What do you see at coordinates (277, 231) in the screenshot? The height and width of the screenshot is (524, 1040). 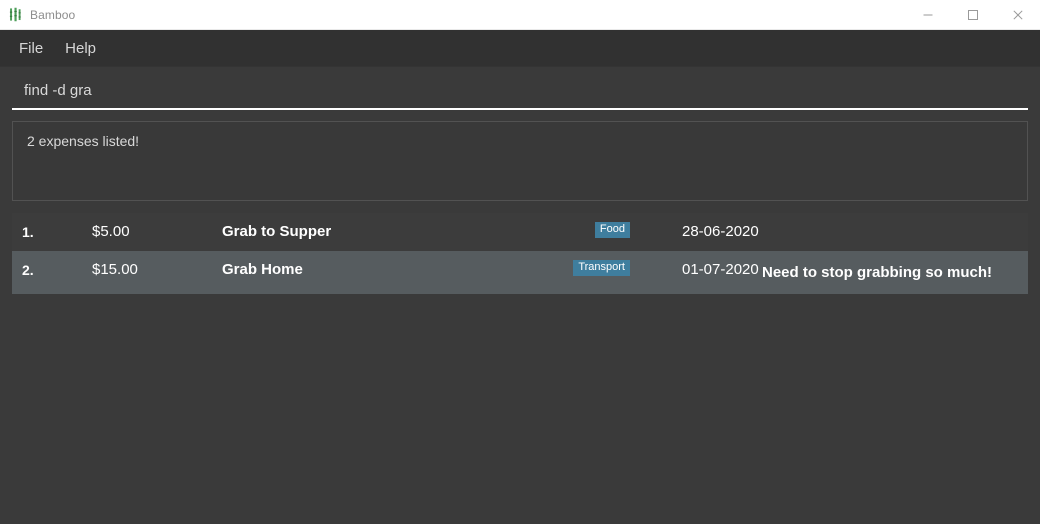 I see `row-name: Grab to Supper` at bounding box center [277, 231].